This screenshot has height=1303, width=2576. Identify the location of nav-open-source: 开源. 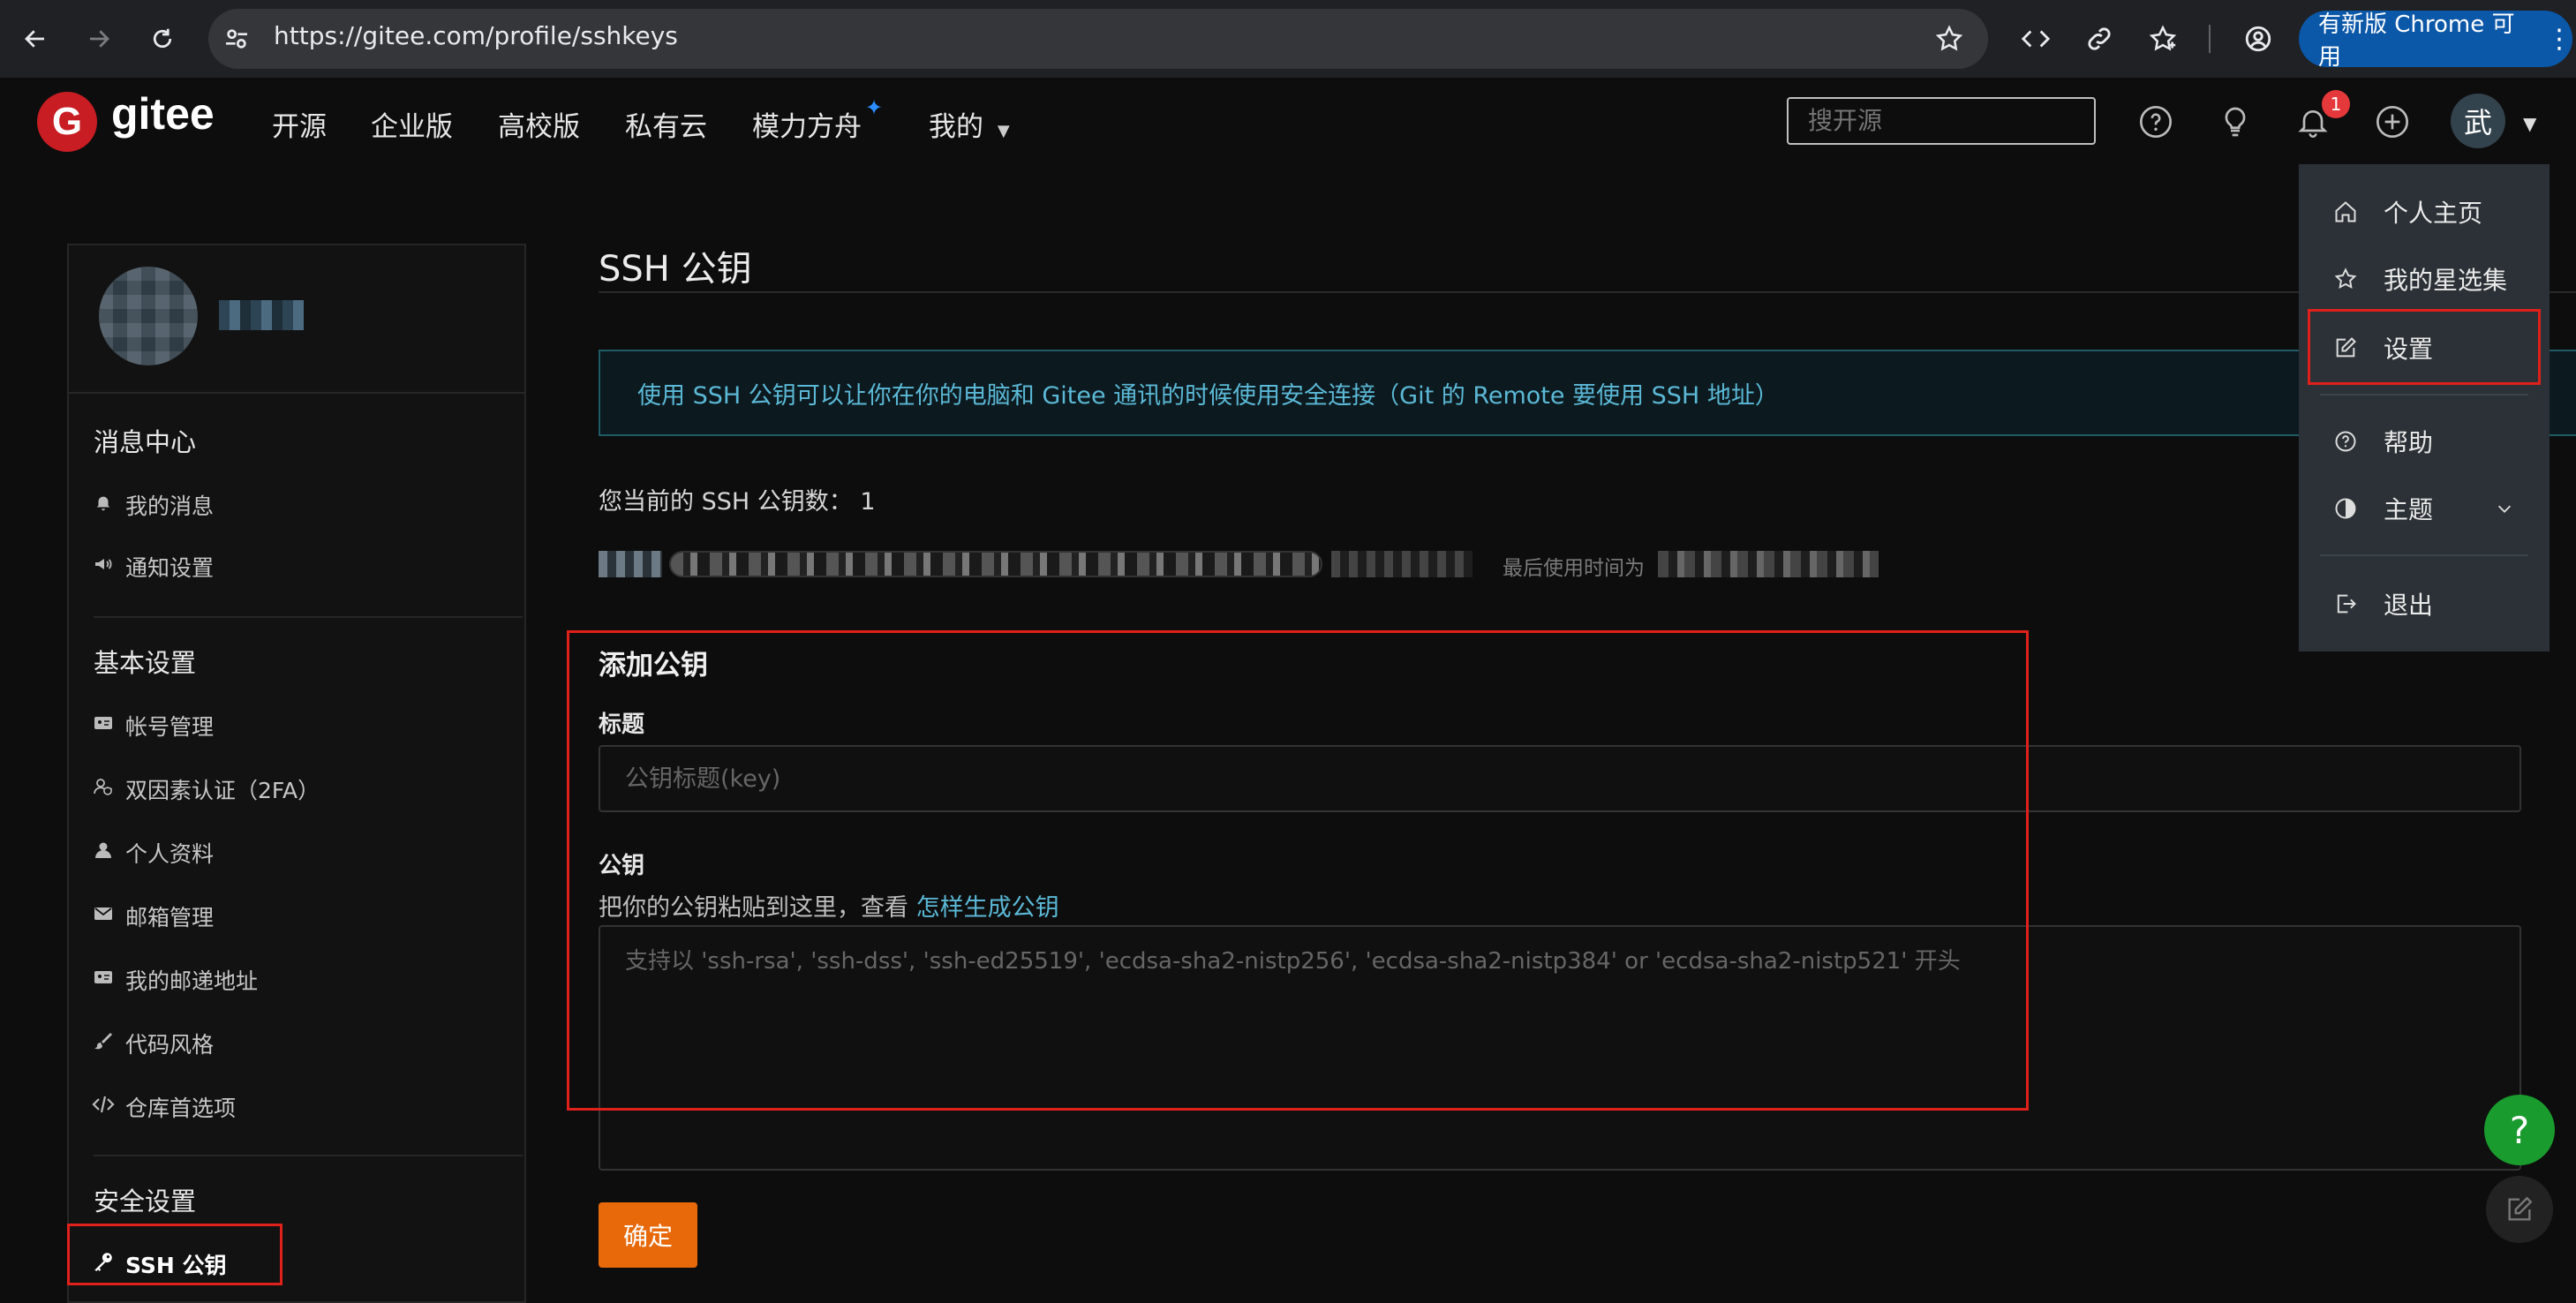
(300, 124).